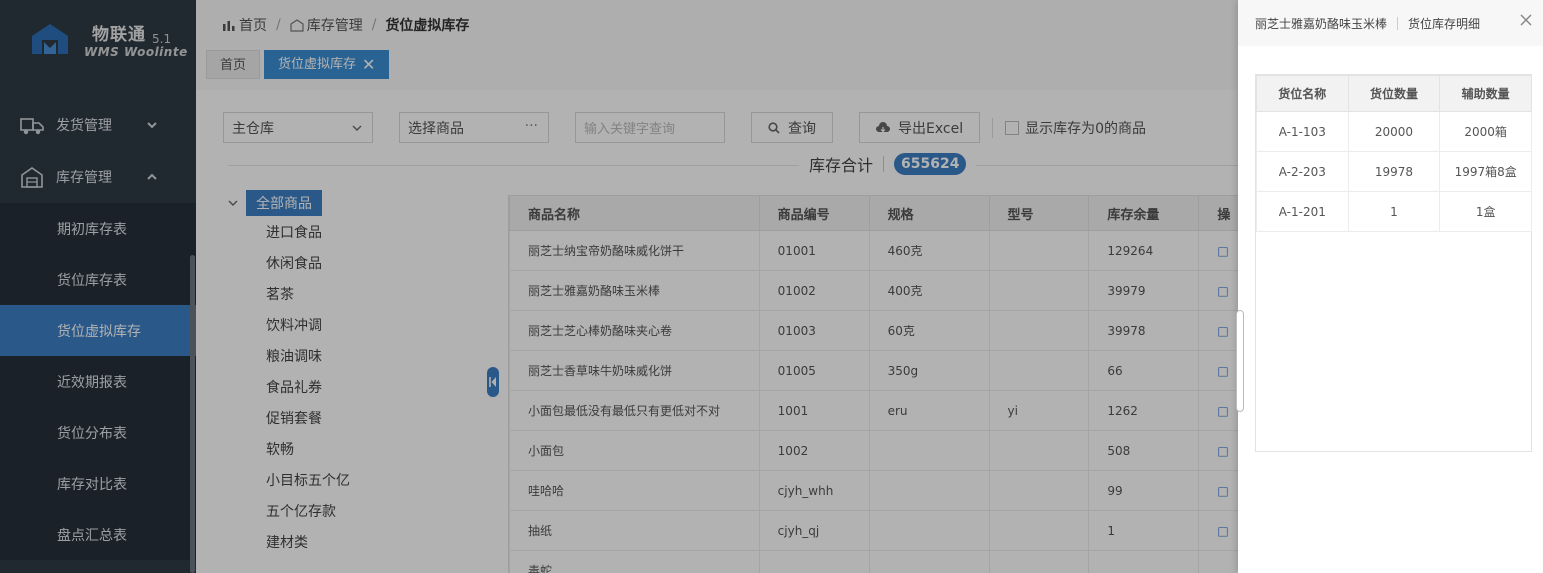 The image size is (1543, 573). I want to click on column-header: 辅助数量, so click(1485, 93).